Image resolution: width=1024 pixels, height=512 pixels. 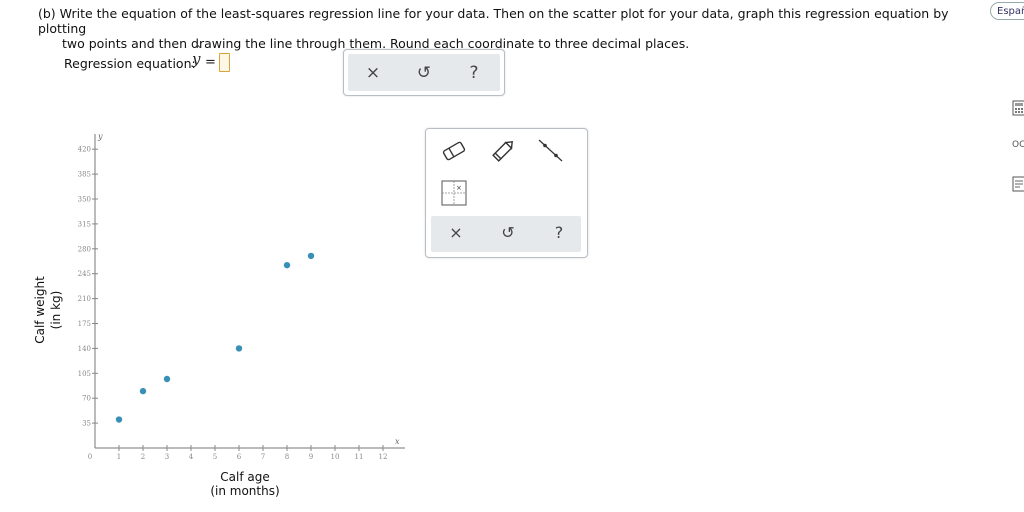 I want to click on regression-answer-input, so click(x=224, y=62).